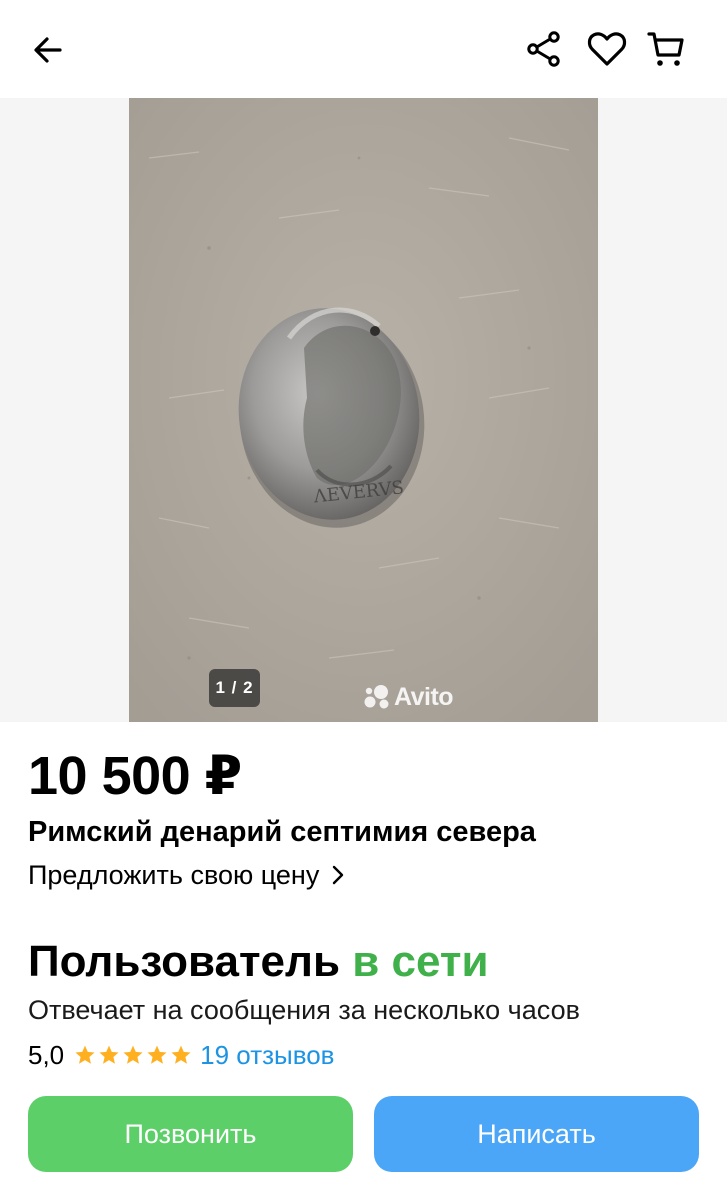 This screenshot has width=727, height=1200. I want to click on rating-stars, so click(134, 1055).